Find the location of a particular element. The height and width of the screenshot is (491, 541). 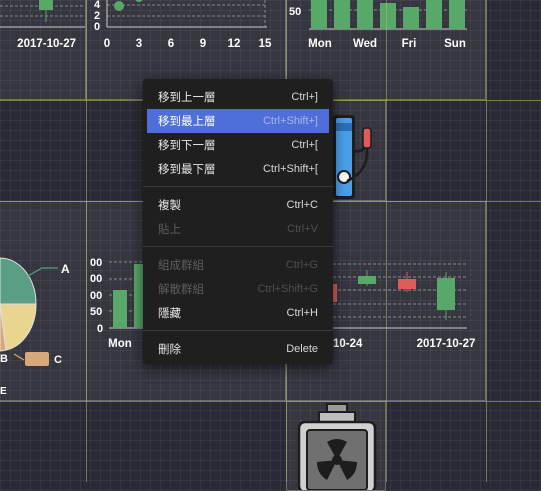

pie-label: E is located at coordinates (3, 391).